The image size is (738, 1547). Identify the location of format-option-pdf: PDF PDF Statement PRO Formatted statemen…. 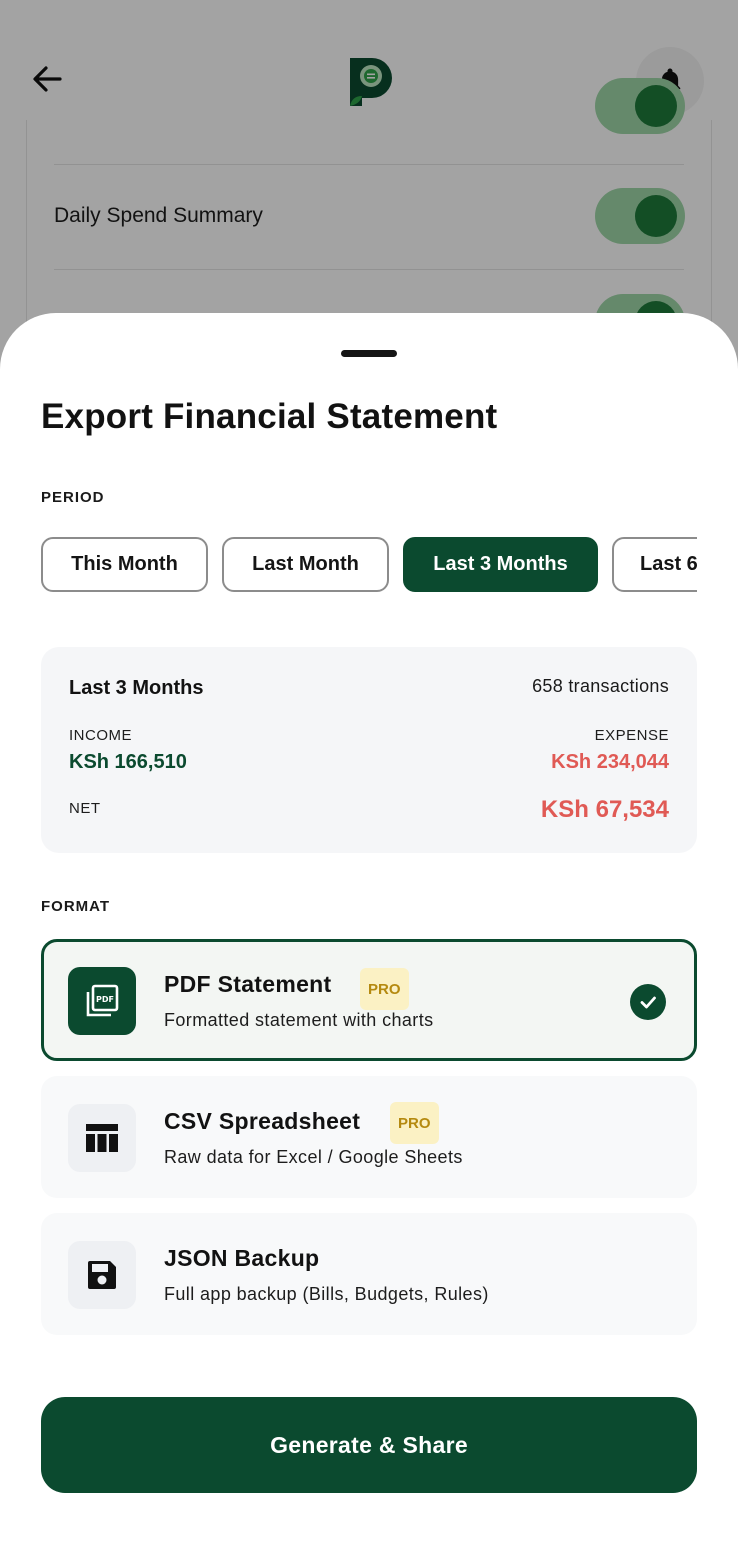
(369, 1000).